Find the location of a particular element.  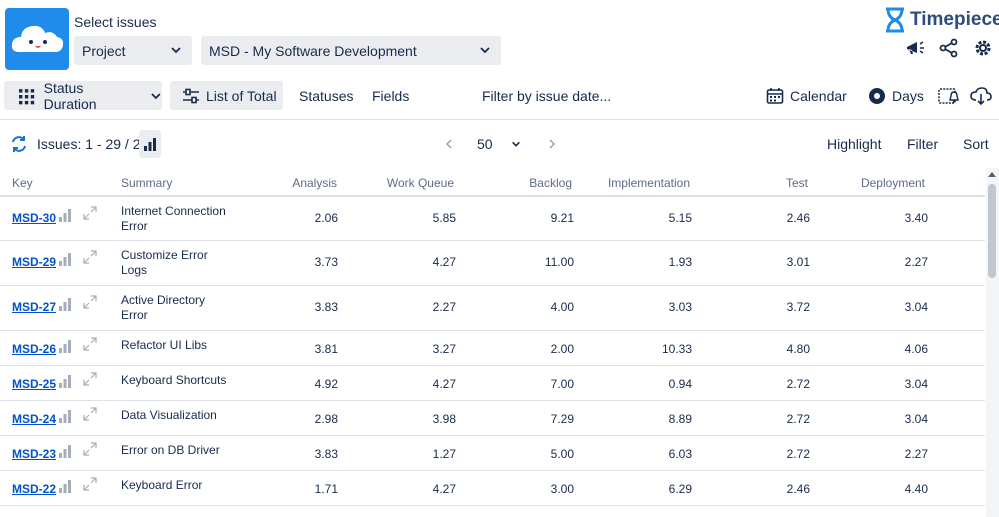

fields-label: Fields is located at coordinates (391, 95).